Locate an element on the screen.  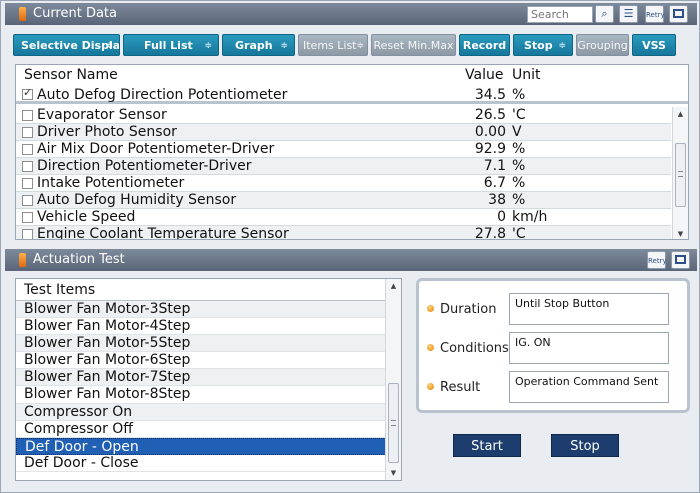
actuation-test-titlebar: Actuation Test Retry is located at coordinates (351, 260).